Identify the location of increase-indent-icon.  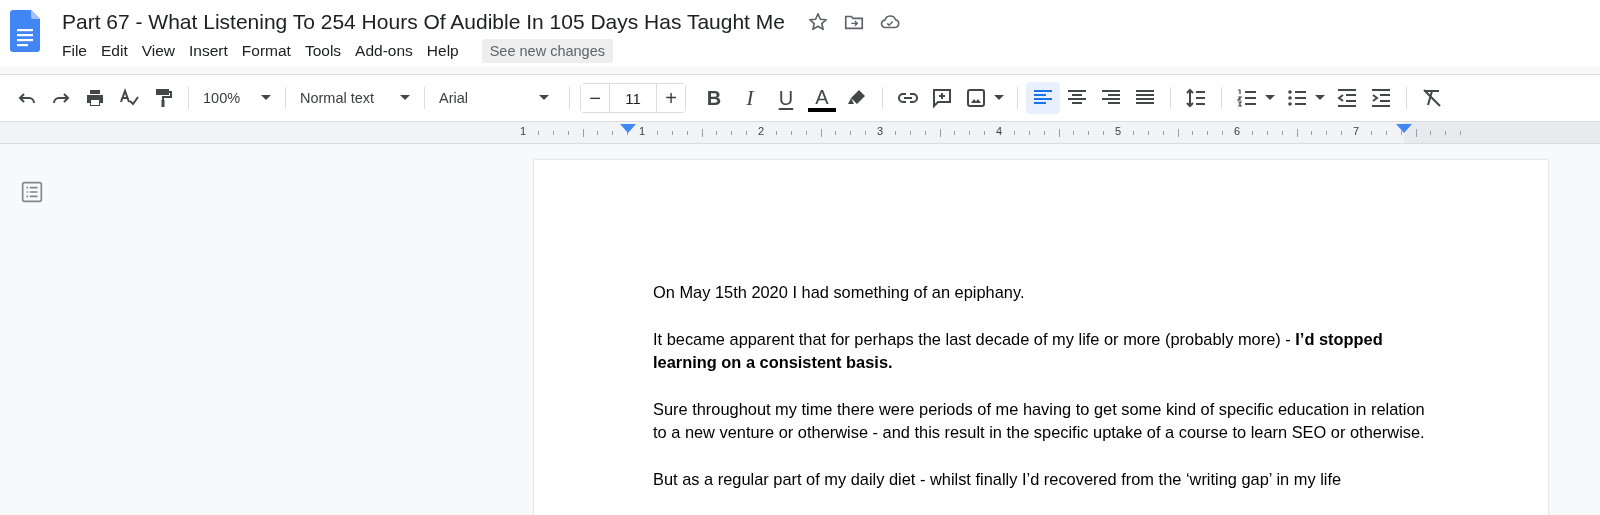
(1381, 98).